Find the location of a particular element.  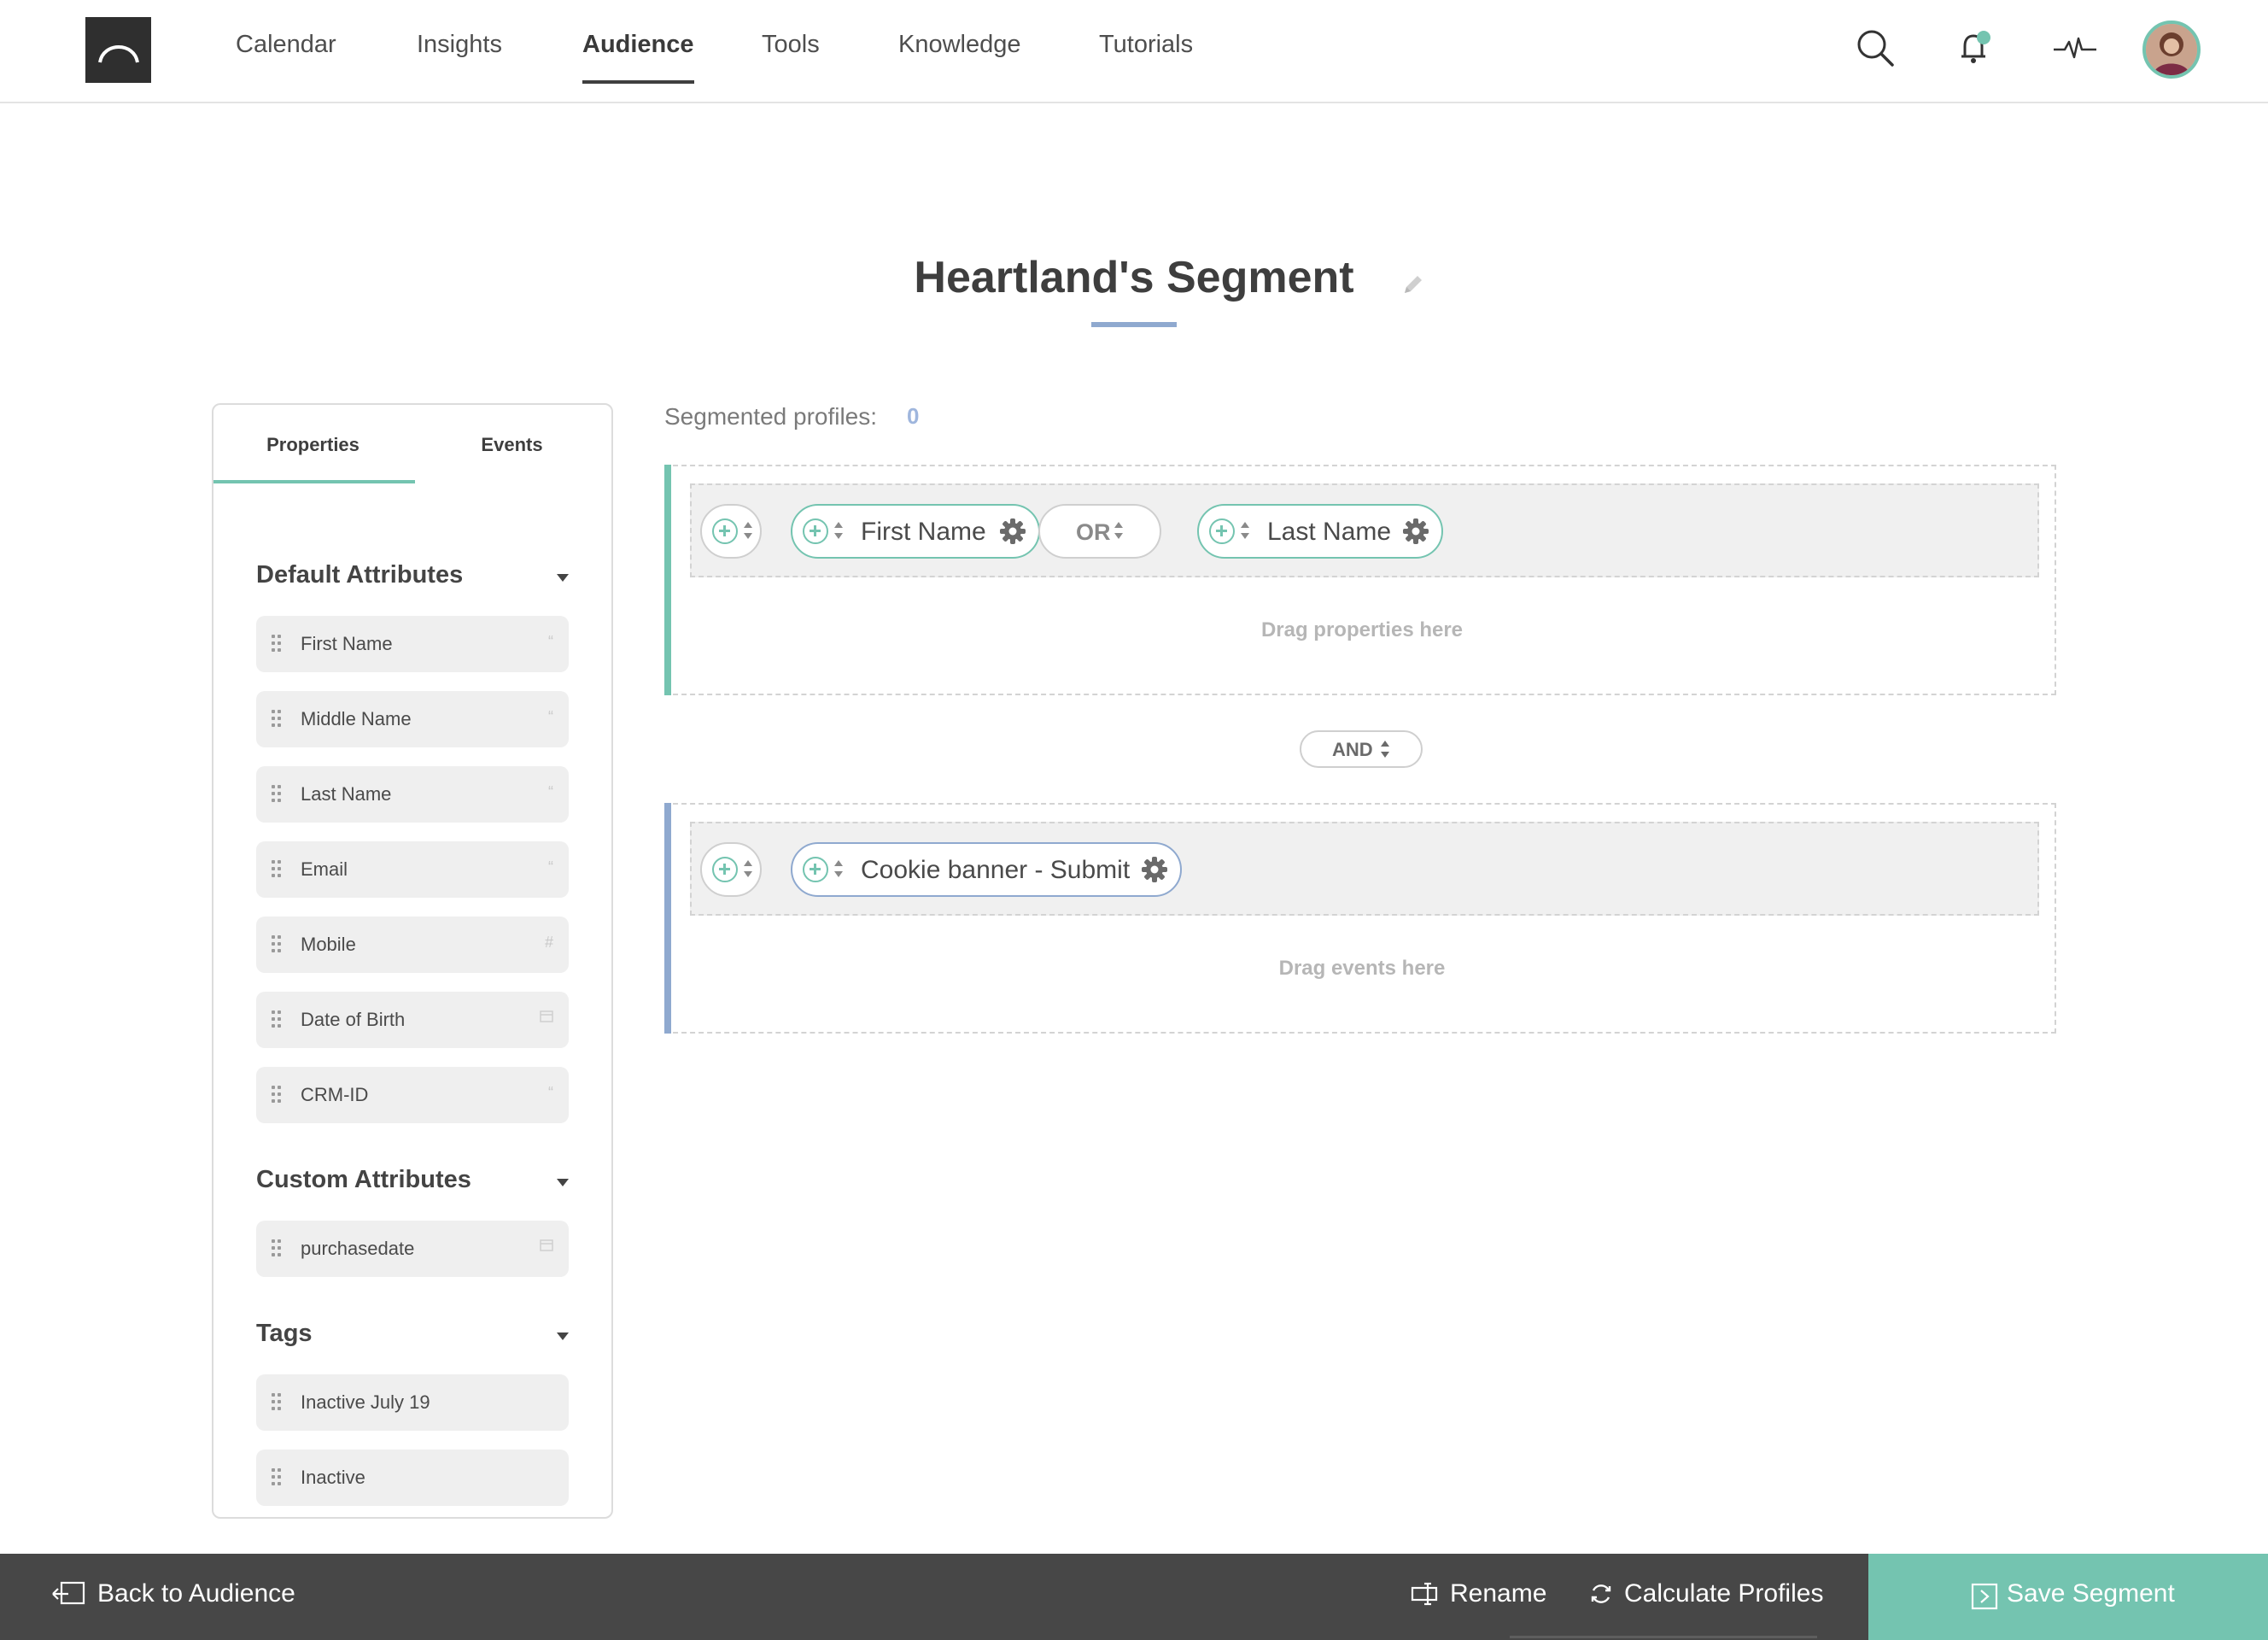

condition-pill-last-name: Last Name is located at coordinates (1320, 531).